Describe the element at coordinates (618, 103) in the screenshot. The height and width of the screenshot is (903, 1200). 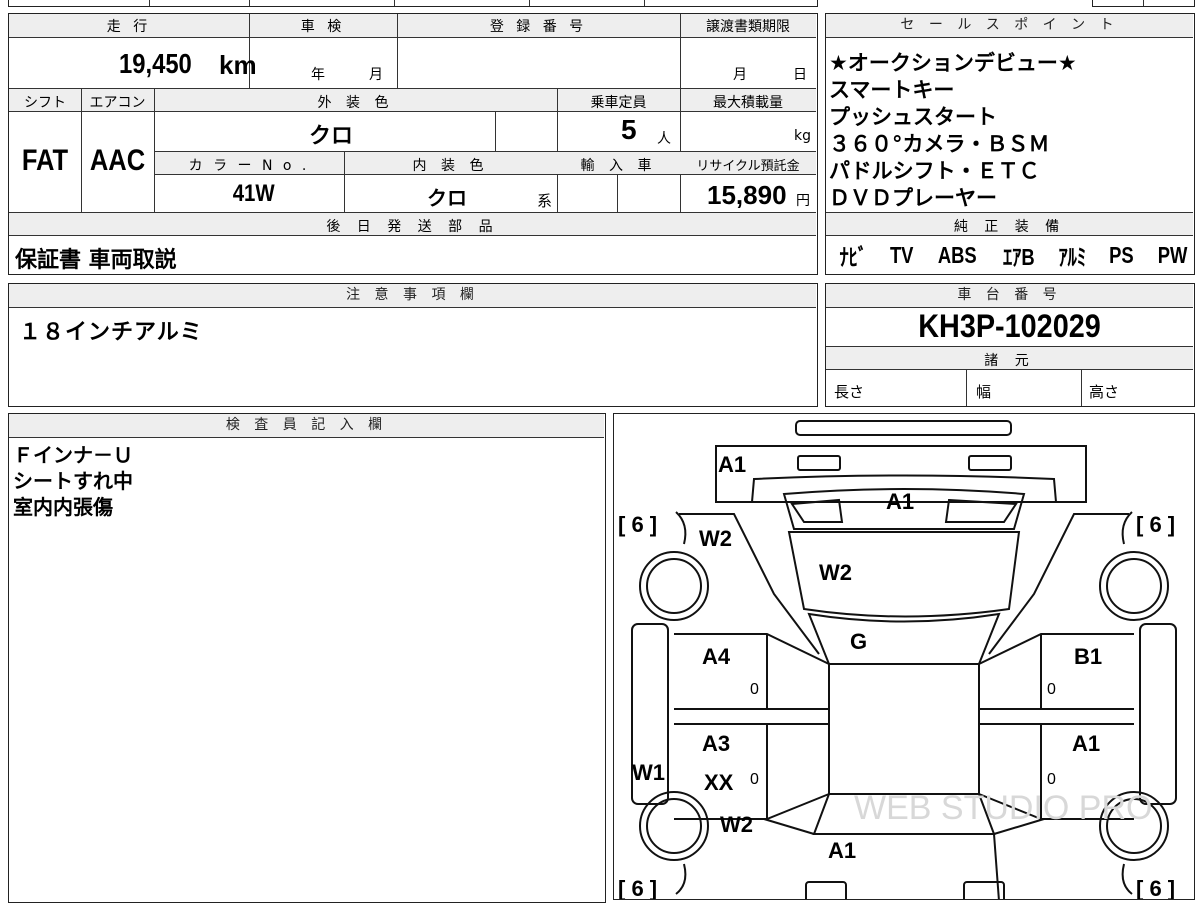
I see `capacity-label: 乗車定員` at that location.